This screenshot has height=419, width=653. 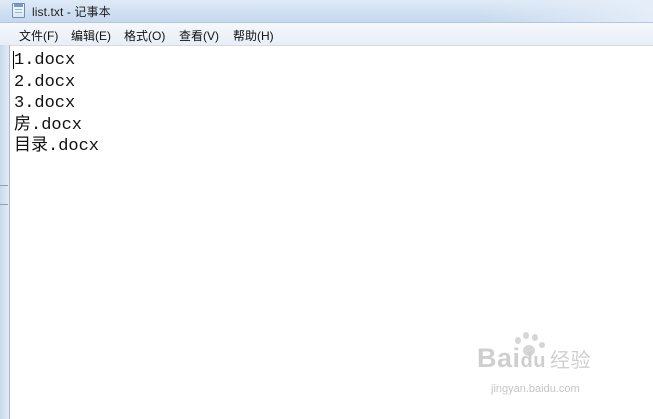 I want to click on text-line: 房.docx, so click(x=48, y=125).